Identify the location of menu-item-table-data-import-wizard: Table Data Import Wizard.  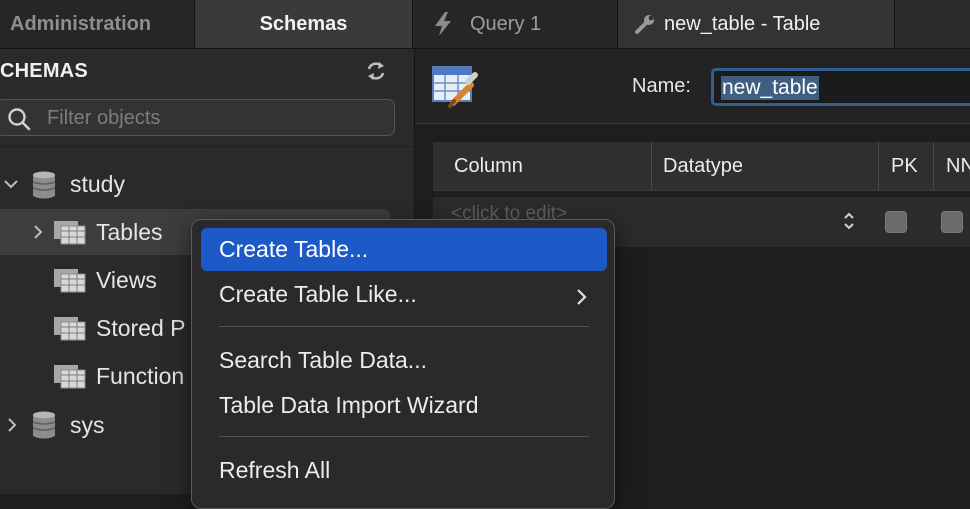
(404, 405).